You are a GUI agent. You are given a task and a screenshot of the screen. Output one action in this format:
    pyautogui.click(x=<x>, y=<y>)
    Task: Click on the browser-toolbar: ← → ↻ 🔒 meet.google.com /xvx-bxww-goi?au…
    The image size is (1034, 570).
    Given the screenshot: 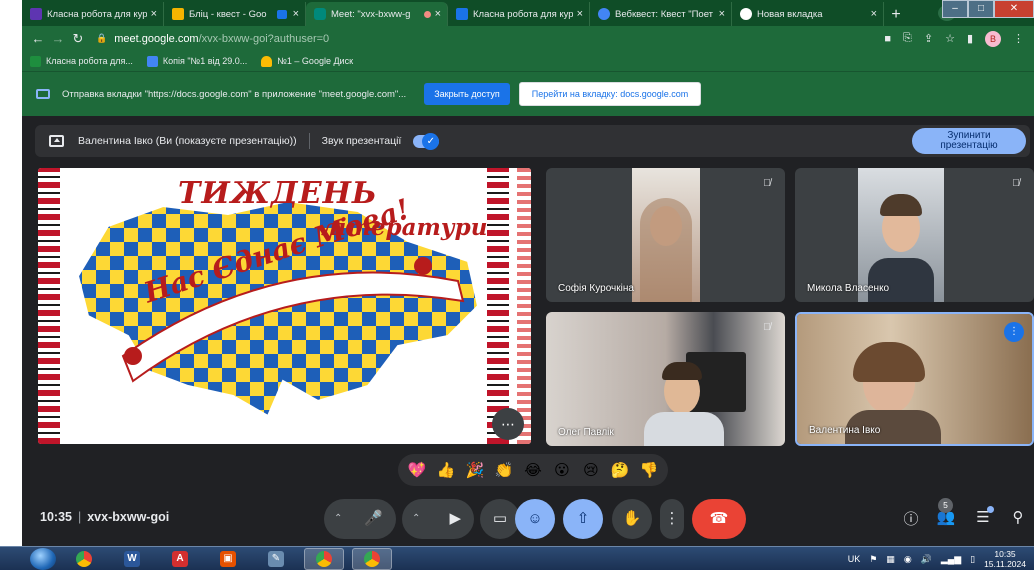 What is the action you would take?
    pyautogui.click(x=528, y=38)
    